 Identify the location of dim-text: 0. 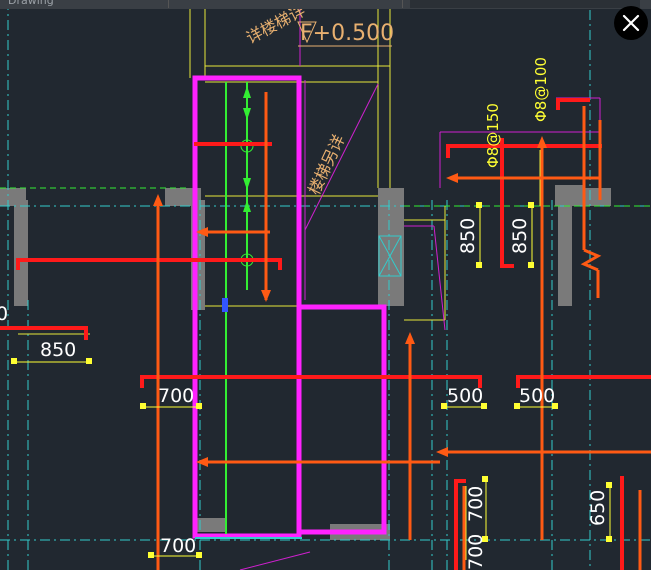
(4, 314).